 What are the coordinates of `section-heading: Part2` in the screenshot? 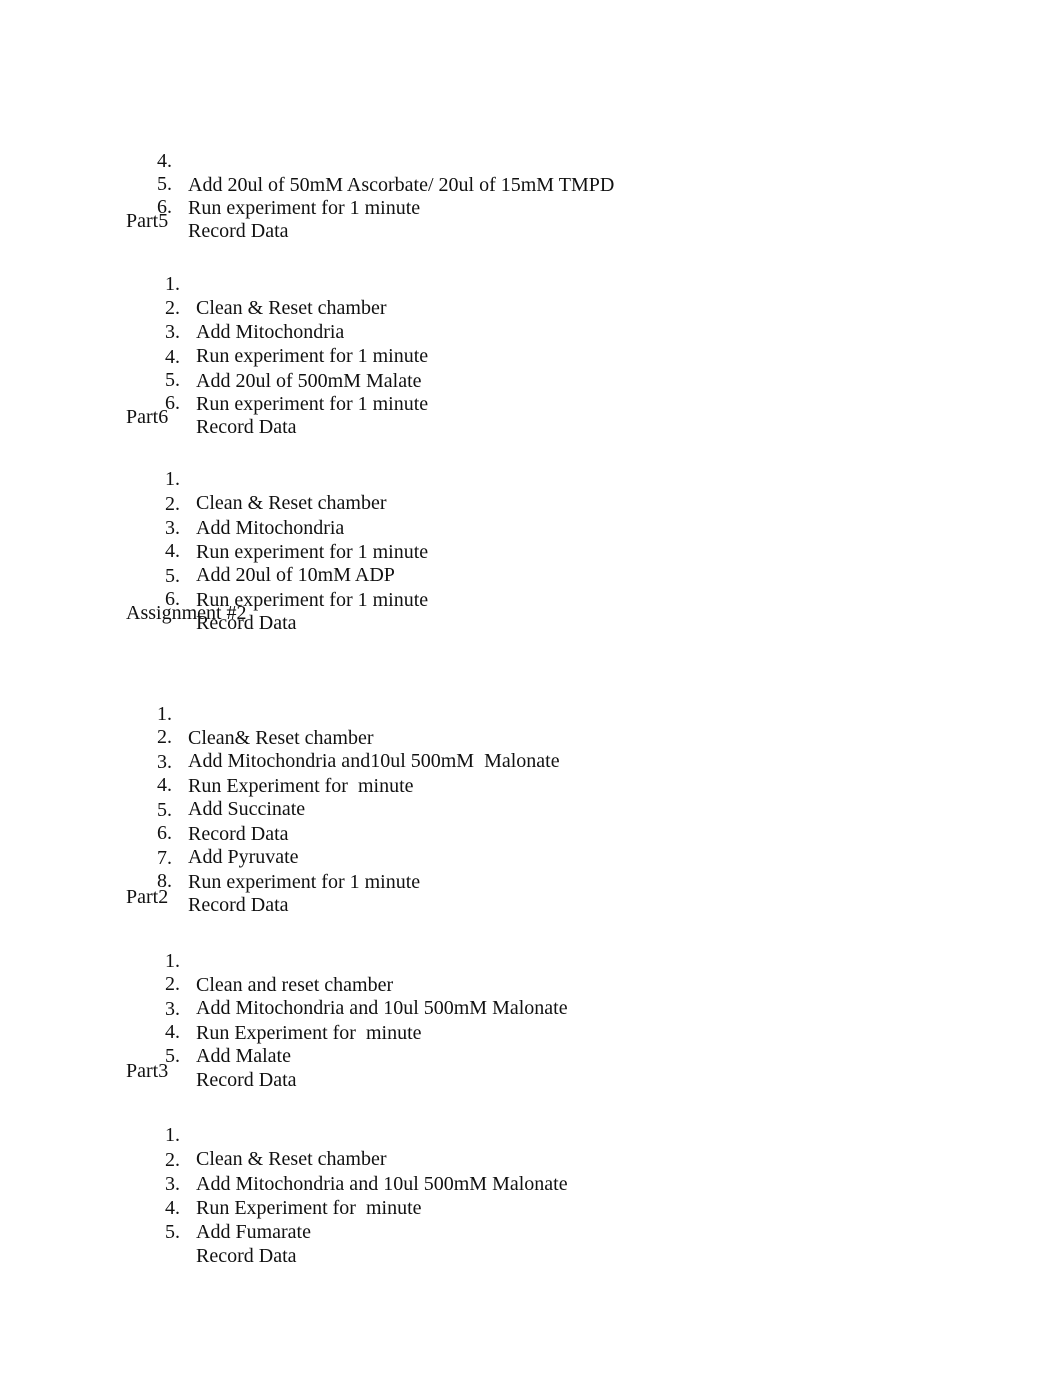 It's located at (147, 897).